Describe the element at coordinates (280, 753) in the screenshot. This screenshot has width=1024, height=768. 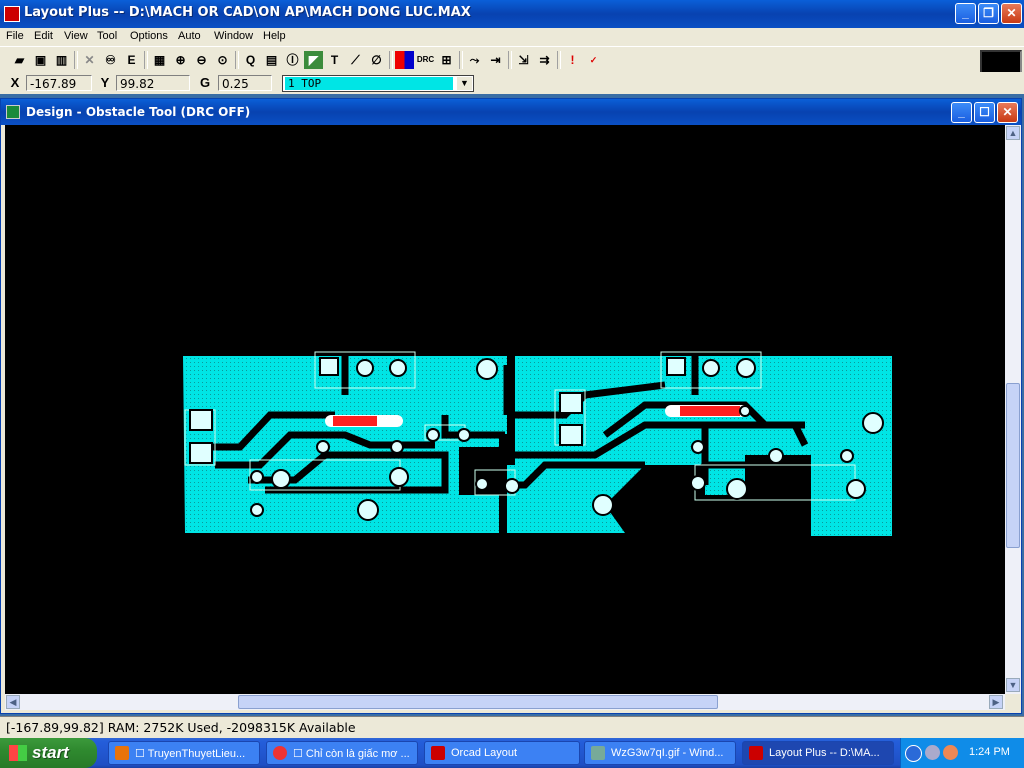
I see `chrome-icon` at that location.